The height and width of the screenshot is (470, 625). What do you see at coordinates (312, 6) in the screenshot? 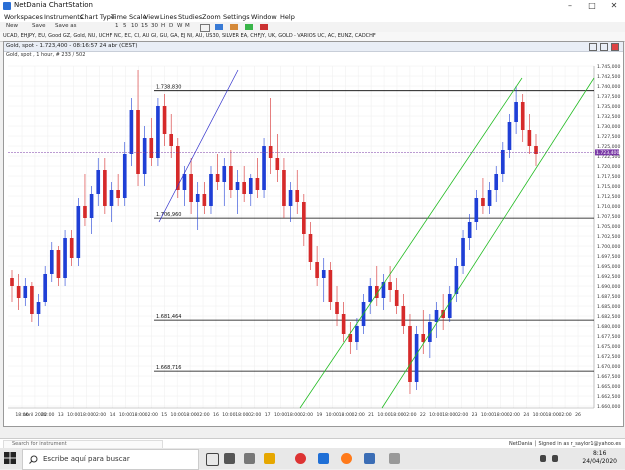
I see `title-bar: NetDania ChartStation – □ ✕` at bounding box center [312, 6].